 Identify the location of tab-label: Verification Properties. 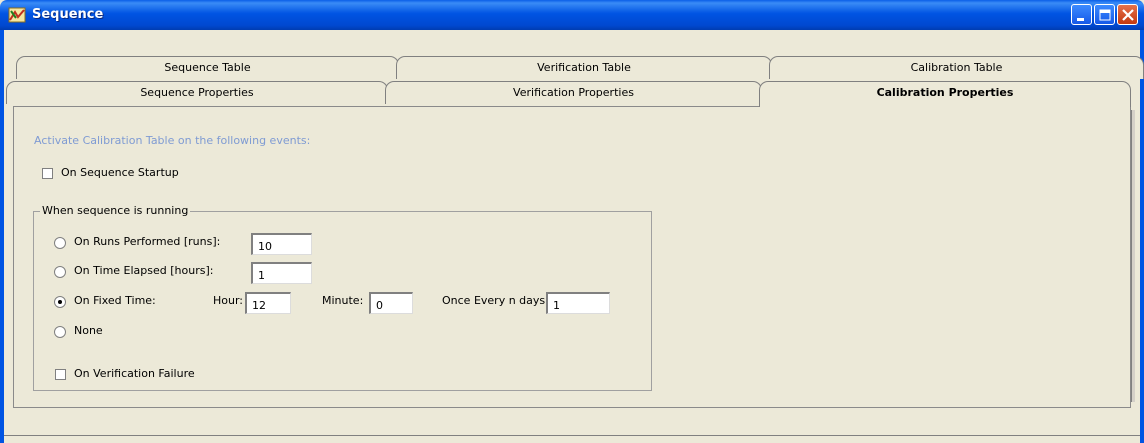
(573, 92).